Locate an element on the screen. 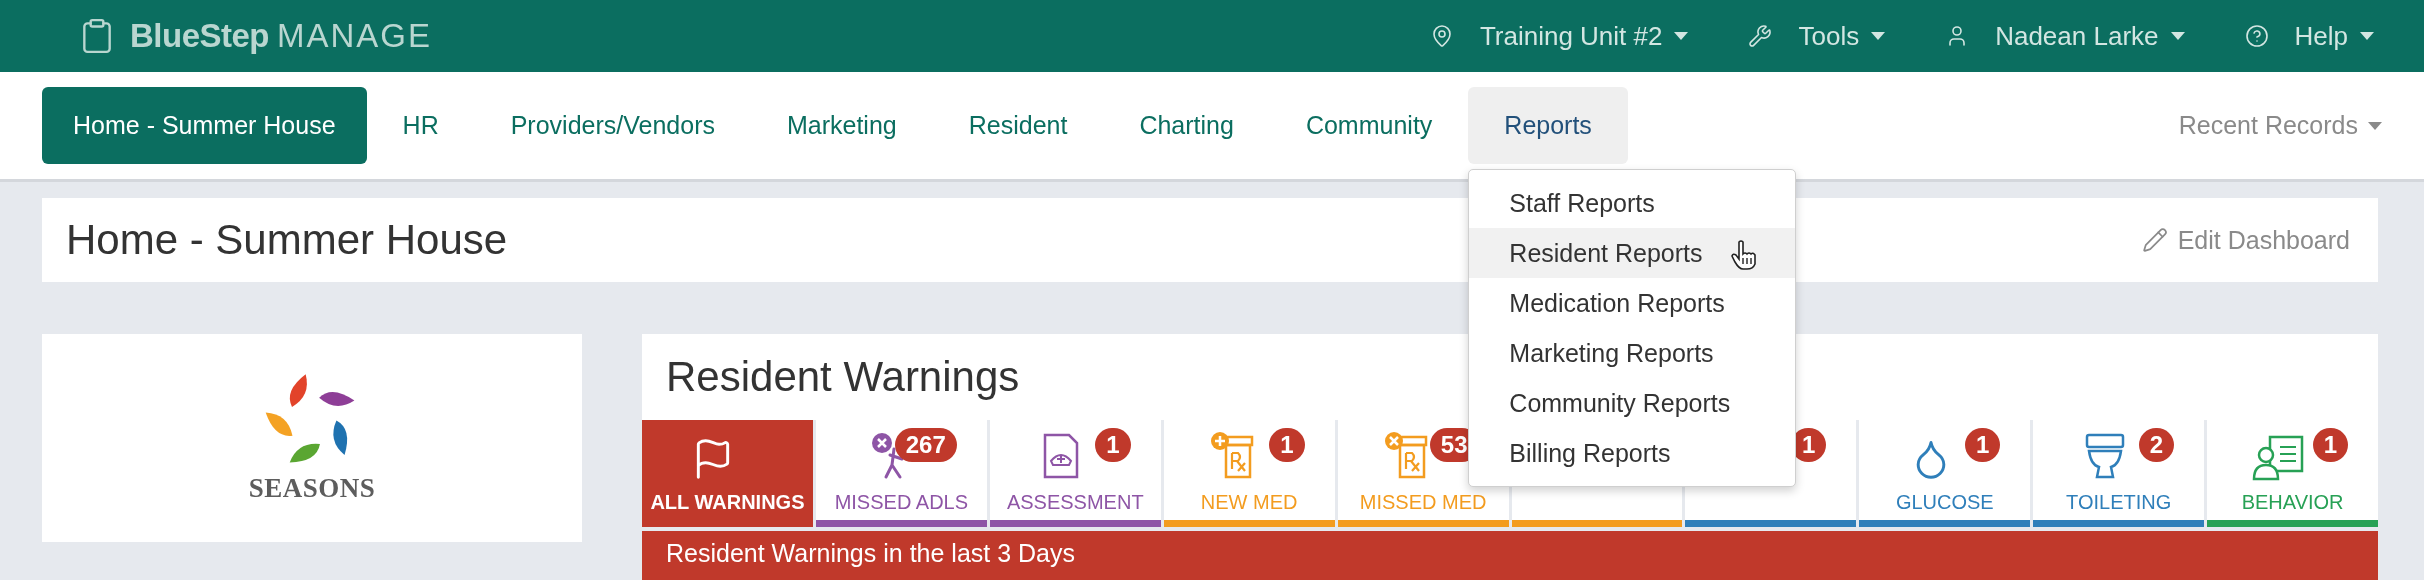 The image size is (2424, 580). warning-tile: ASSESSMENT 1 is located at coordinates (1075, 473).